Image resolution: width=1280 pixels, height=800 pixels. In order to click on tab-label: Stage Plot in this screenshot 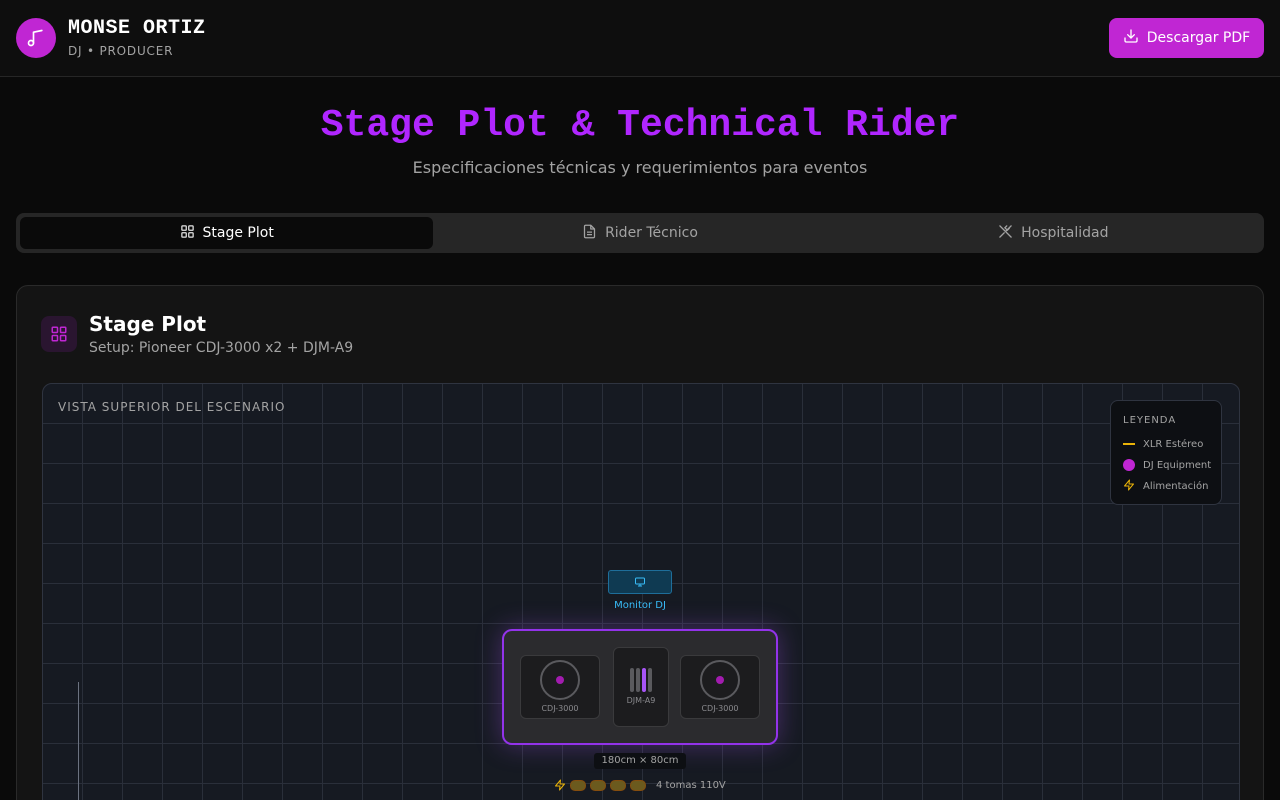, I will do `click(238, 233)`.